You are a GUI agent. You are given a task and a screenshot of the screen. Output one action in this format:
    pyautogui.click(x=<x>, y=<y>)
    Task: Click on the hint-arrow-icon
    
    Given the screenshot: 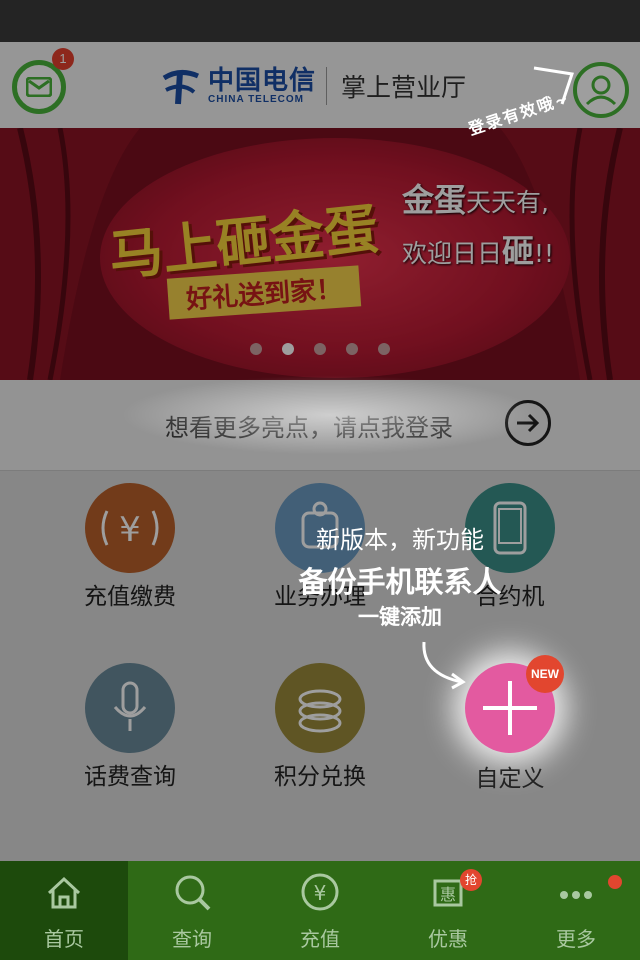 What is the action you would take?
    pyautogui.click(x=444, y=665)
    